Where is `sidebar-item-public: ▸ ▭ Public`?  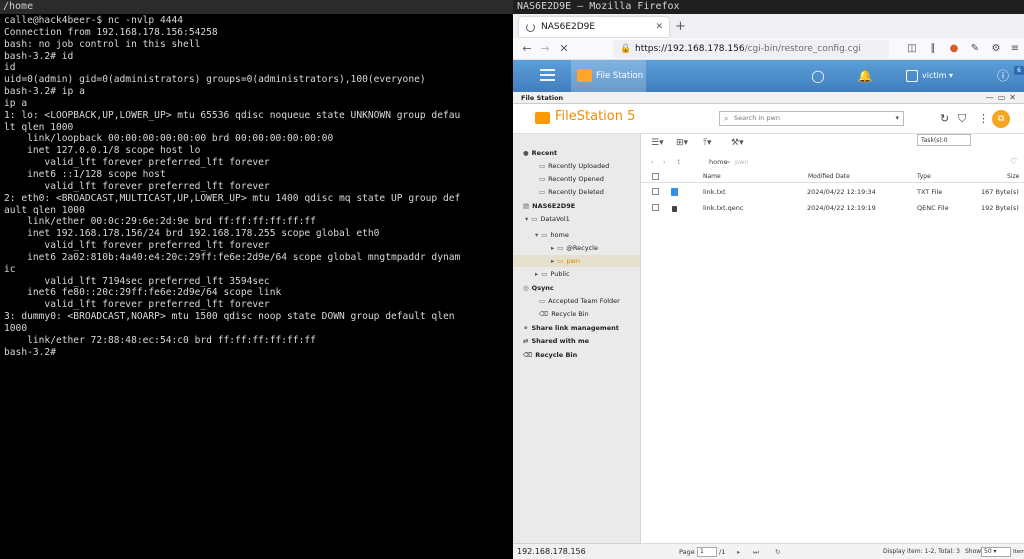
sidebar-item-public: ▸ ▭ Public is located at coordinates (552, 274).